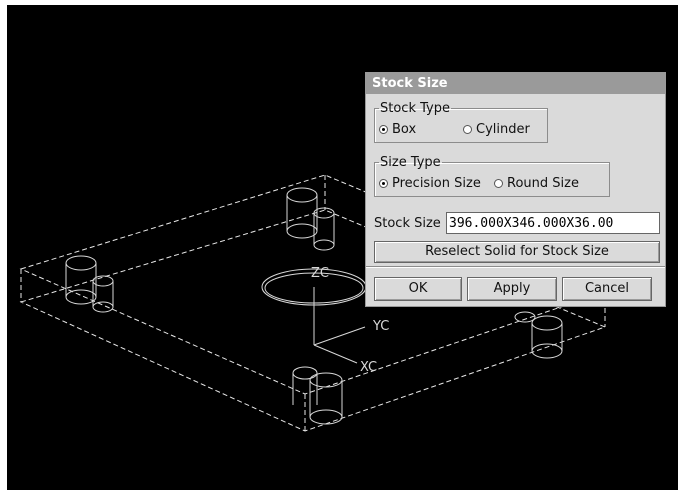 This screenshot has width=685, height=499. Describe the element at coordinates (368, 367) in the screenshot. I see `xc-label: XC` at that location.